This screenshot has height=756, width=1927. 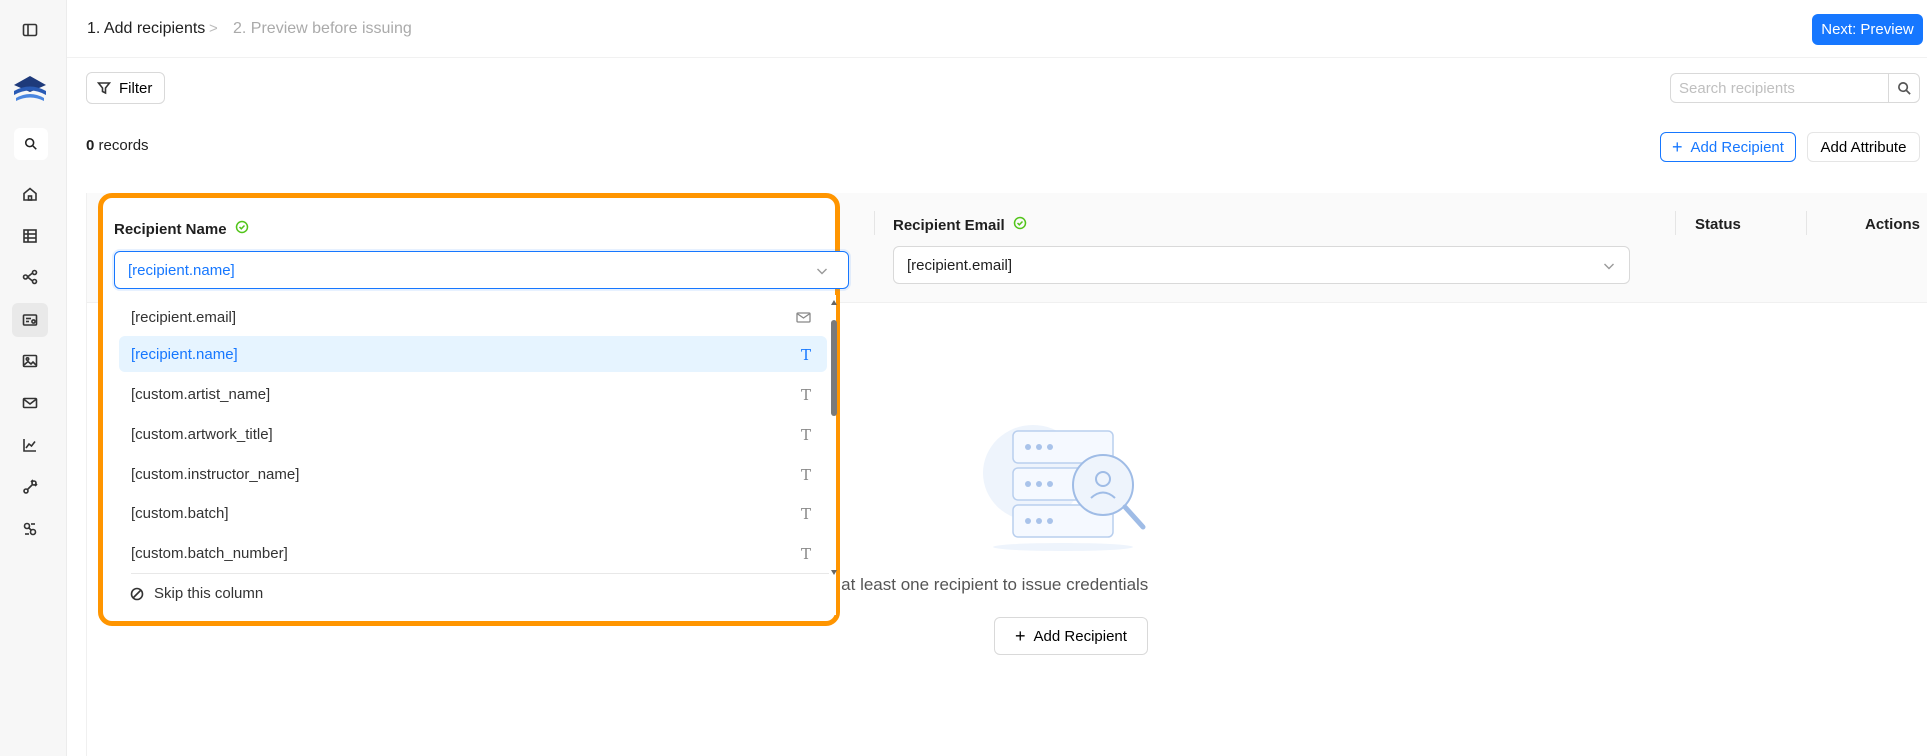 I want to click on search-button, so click(x=1904, y=88).